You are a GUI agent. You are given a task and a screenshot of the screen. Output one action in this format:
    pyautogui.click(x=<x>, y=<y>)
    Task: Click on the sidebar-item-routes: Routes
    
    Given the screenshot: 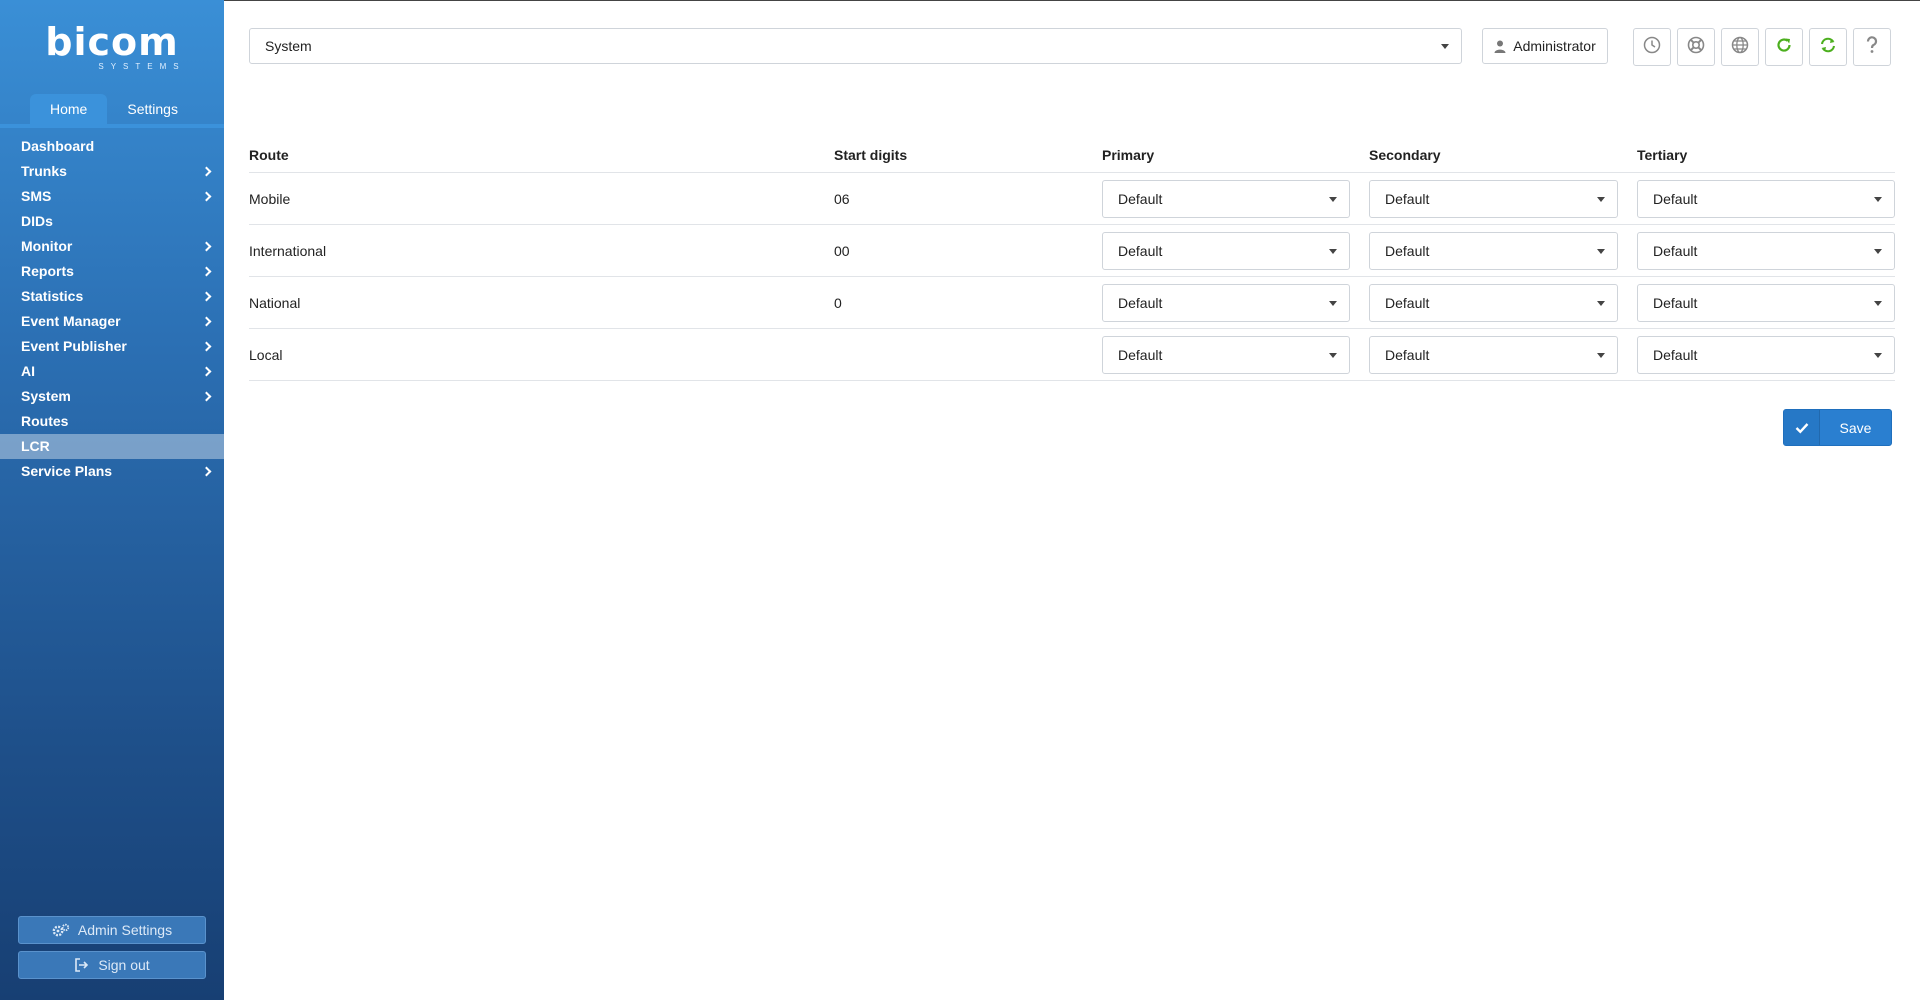 What is the action you would take?
    pyautogui.click(x=112, y=421)
    